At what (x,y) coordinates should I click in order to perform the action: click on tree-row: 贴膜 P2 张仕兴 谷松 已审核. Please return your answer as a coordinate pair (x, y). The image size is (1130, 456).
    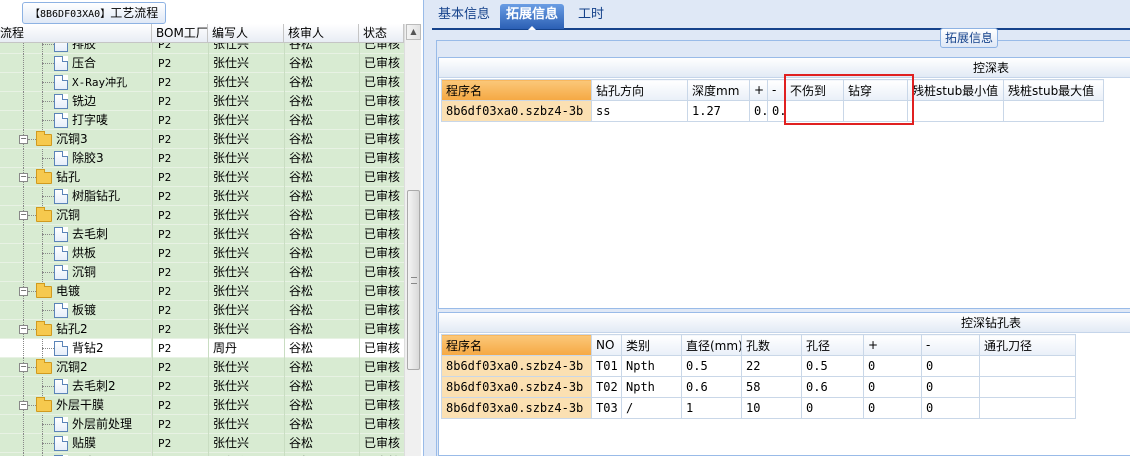
    Looking at the image, I should click on (202, 443).